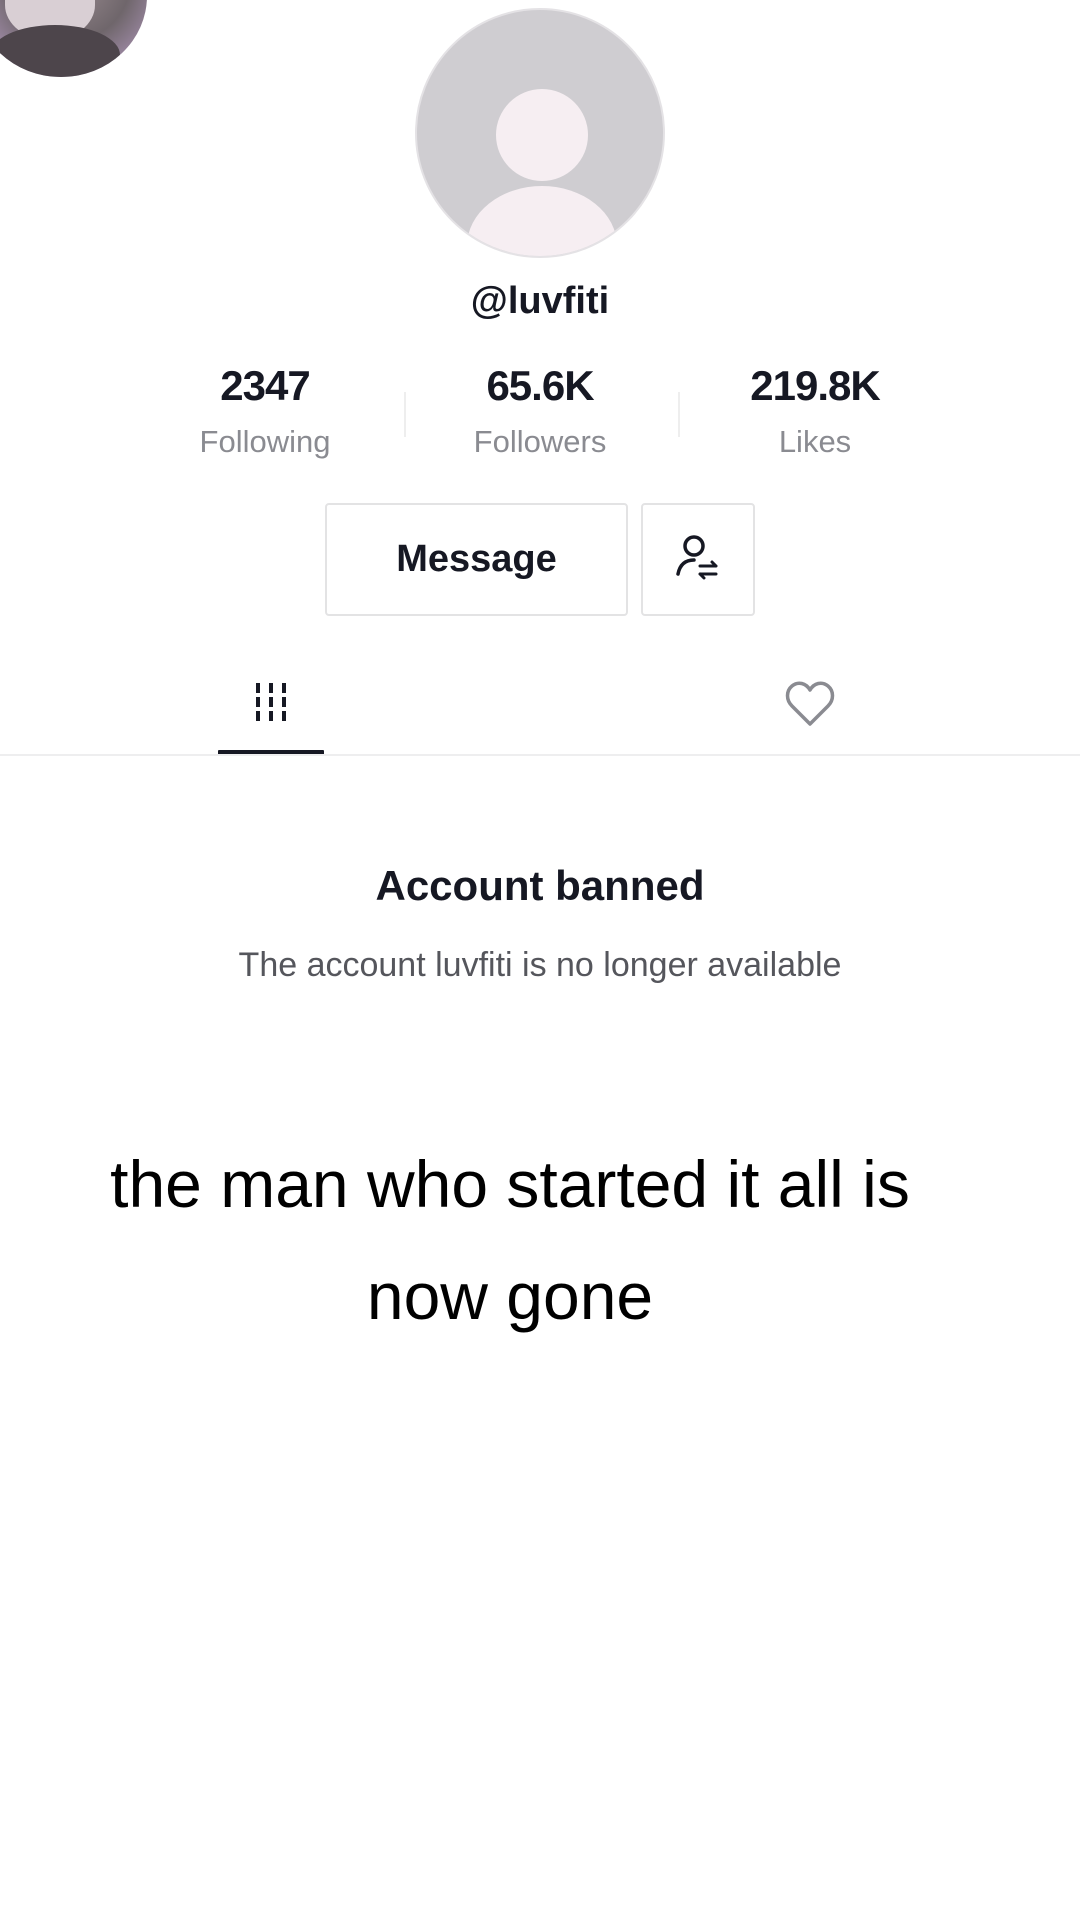  What do you see at coordinates (540, 301) in the screenshot?
I see `profile-username: @luvfiti` at bounding box center [540, 301].